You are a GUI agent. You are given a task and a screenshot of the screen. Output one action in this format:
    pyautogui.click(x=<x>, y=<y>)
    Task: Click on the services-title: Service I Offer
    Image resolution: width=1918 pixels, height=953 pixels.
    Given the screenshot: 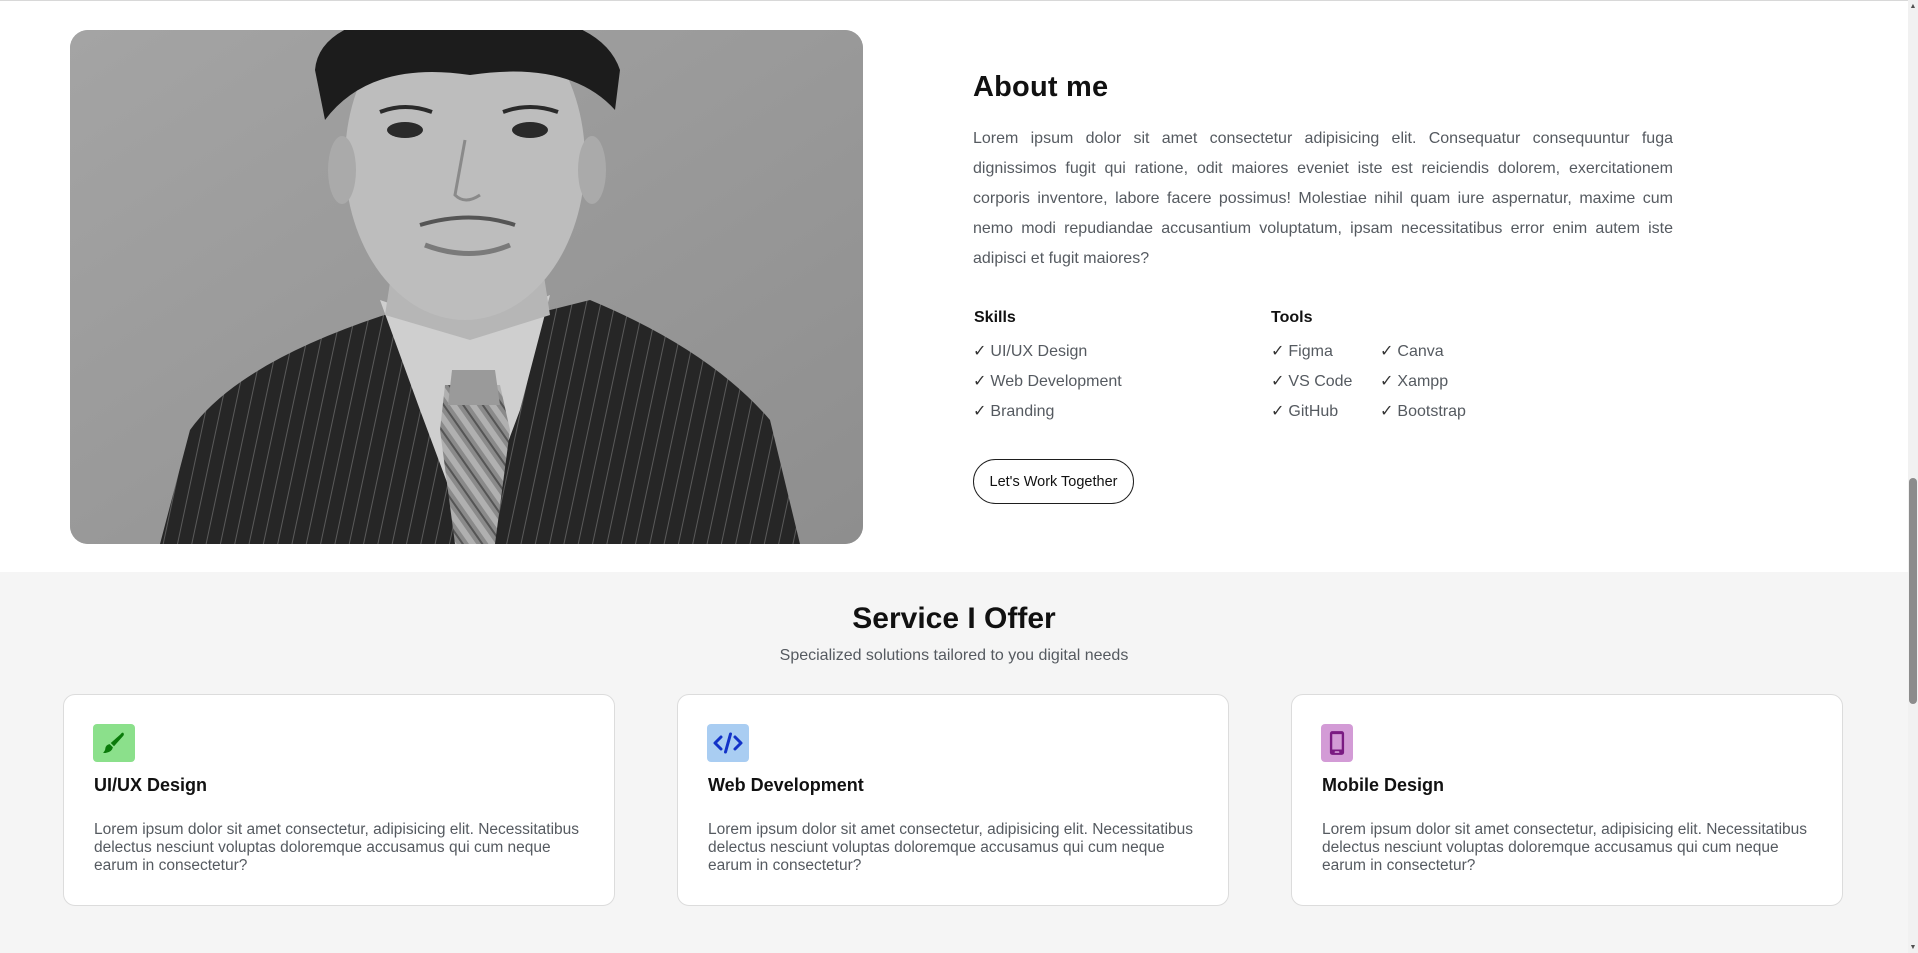 What is the action you would take?
    pyautogui.click(x=954, y=618)
    